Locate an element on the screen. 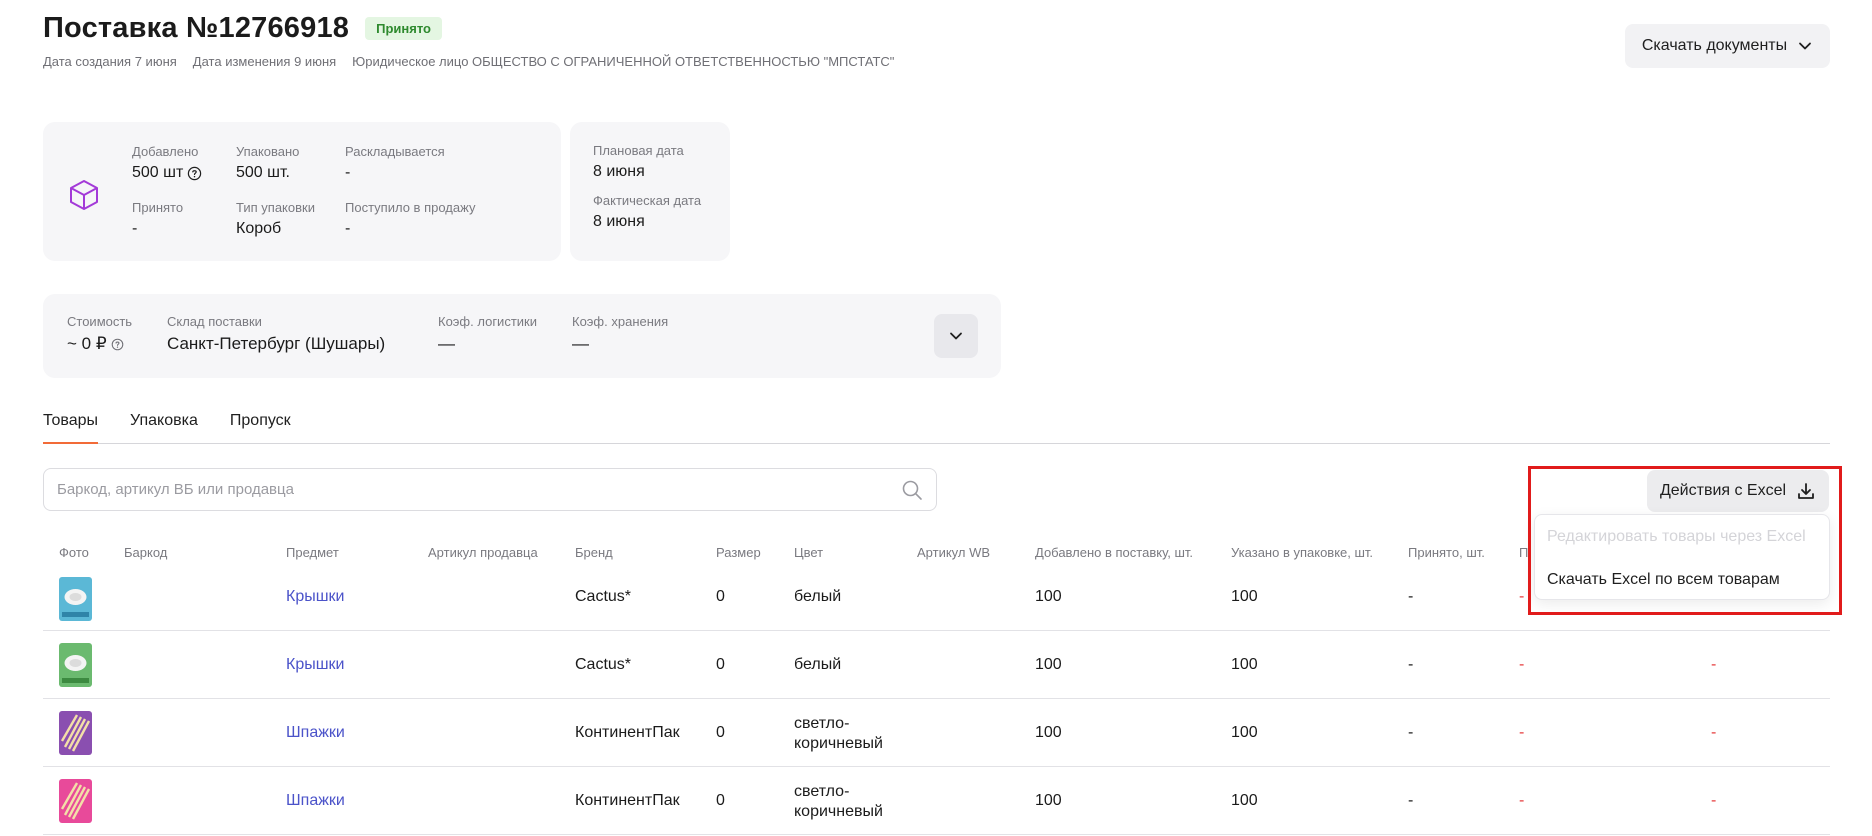 The image size is (1872, 836). col-barcode: Баркод is located at coordinates (146, 552).